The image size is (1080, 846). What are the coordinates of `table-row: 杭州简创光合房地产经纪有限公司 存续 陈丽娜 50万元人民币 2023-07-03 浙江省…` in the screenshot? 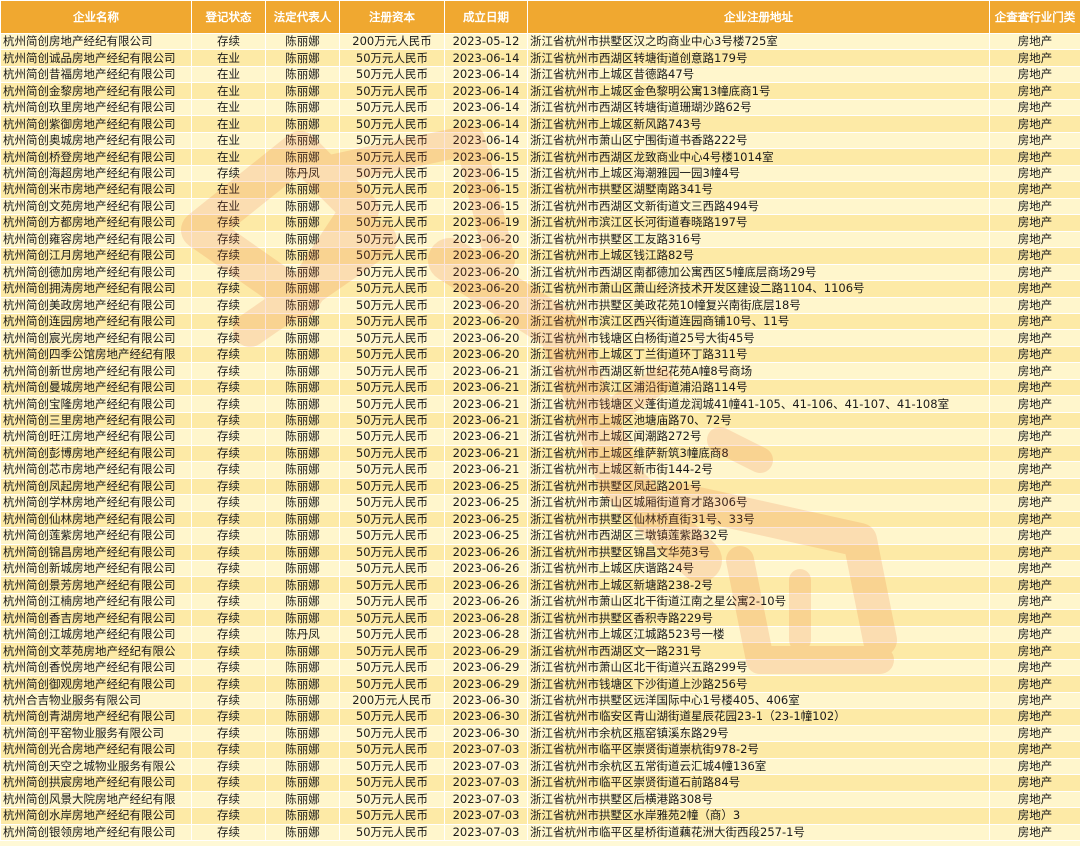 It's located at (540, 750).